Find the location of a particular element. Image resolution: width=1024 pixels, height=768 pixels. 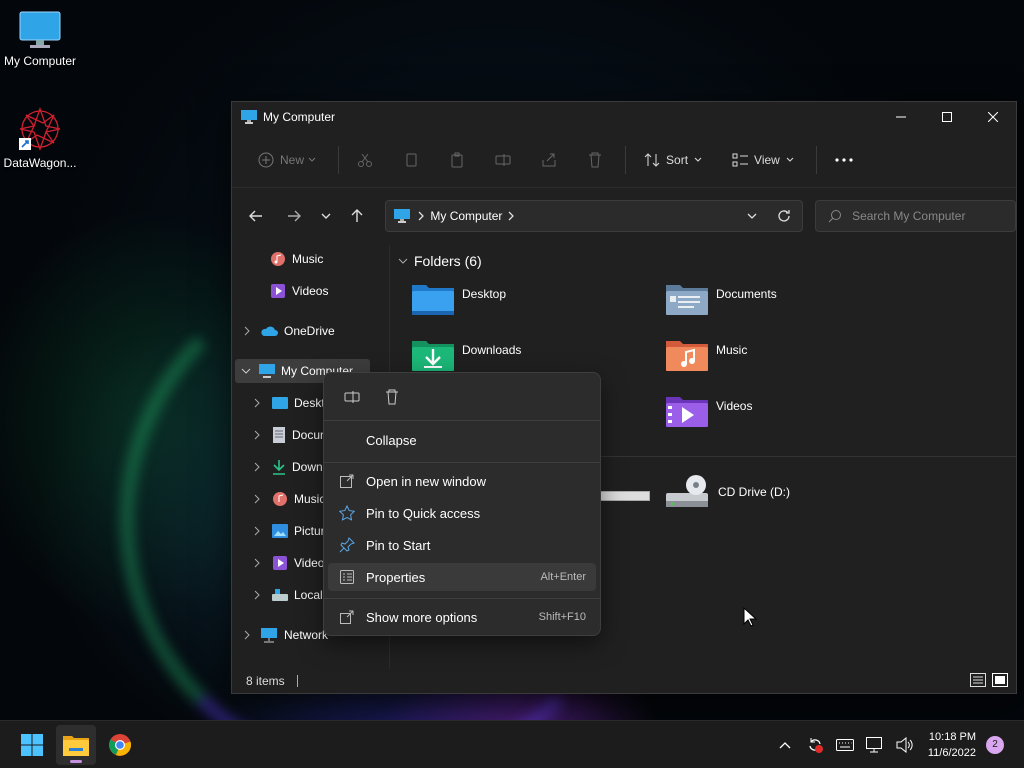

more-options-button is located at coordinates (844, 160).